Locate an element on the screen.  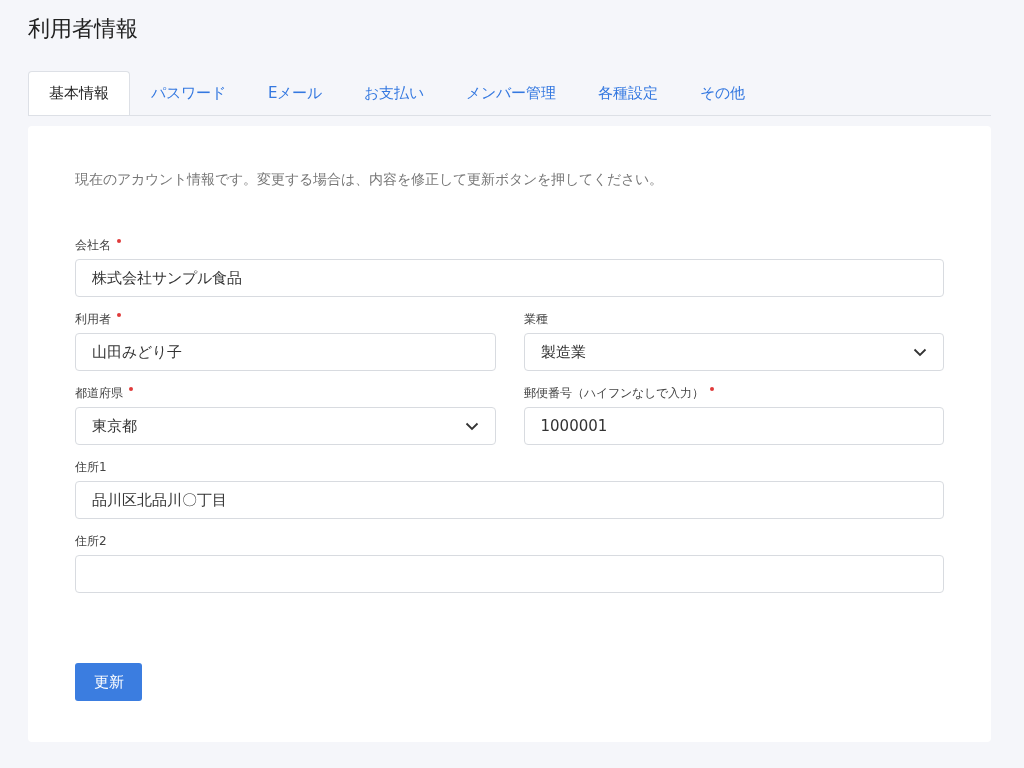
input-field: 株式会社サンプル食品 is located at coordinates (509, 278).